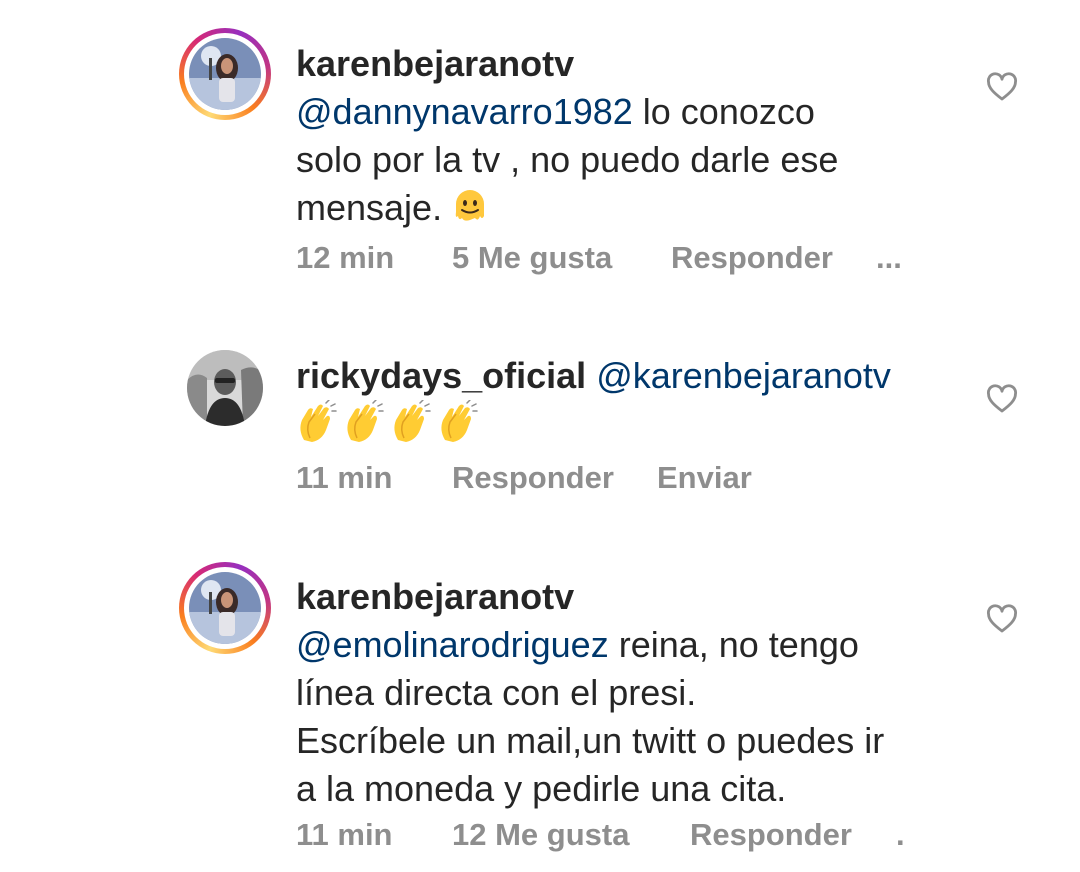 Image resolution: width=1080 pixels, height=872 pixels. What do you see at coordinates (532, 258) in the screenshot?
I see `comment-likes: 5 Me gusta` at bounding box center [532, 258].